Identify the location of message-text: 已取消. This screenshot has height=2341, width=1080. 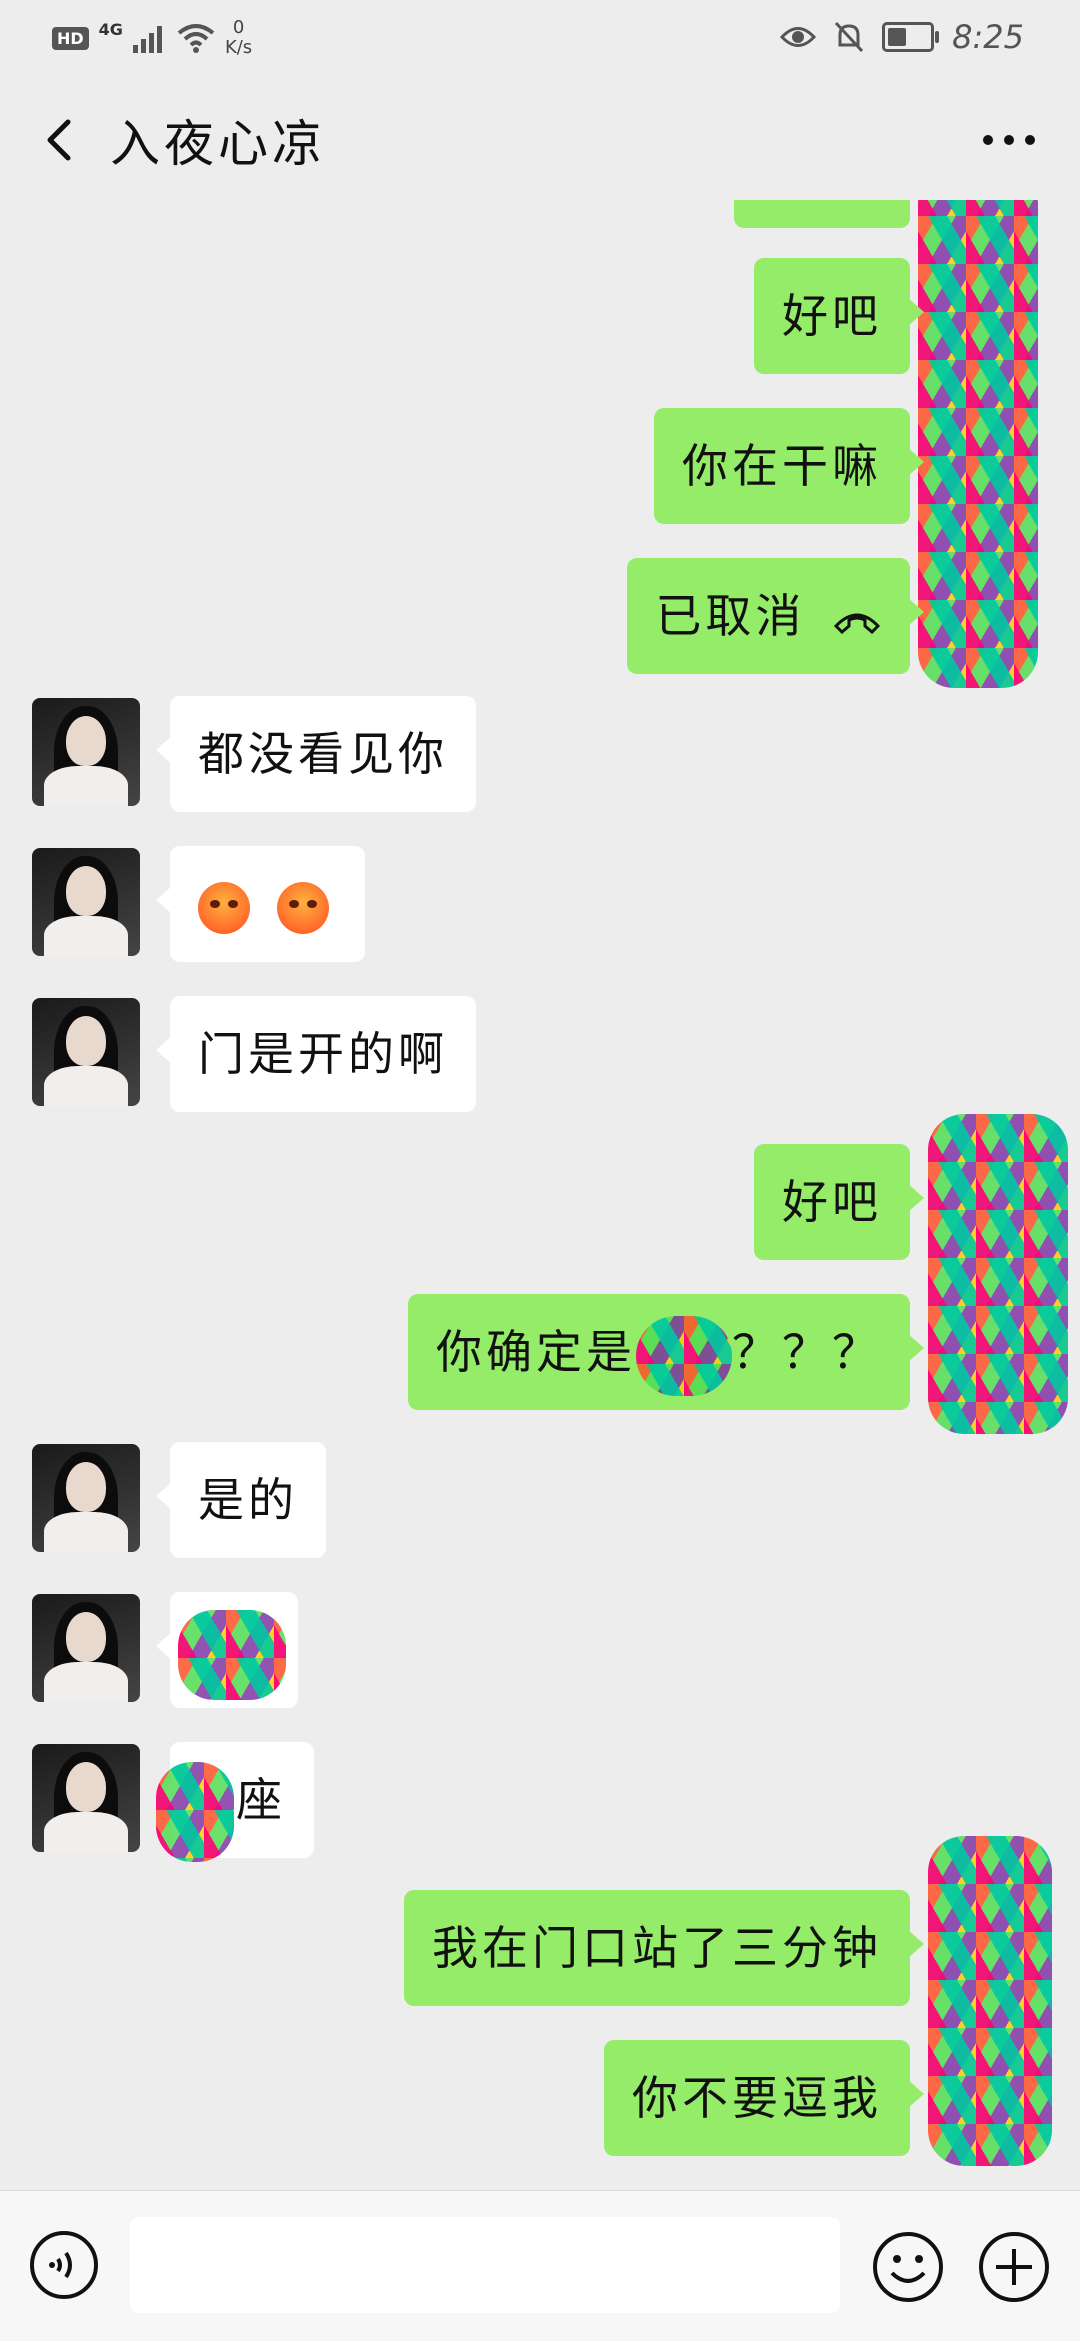
(730, 616).